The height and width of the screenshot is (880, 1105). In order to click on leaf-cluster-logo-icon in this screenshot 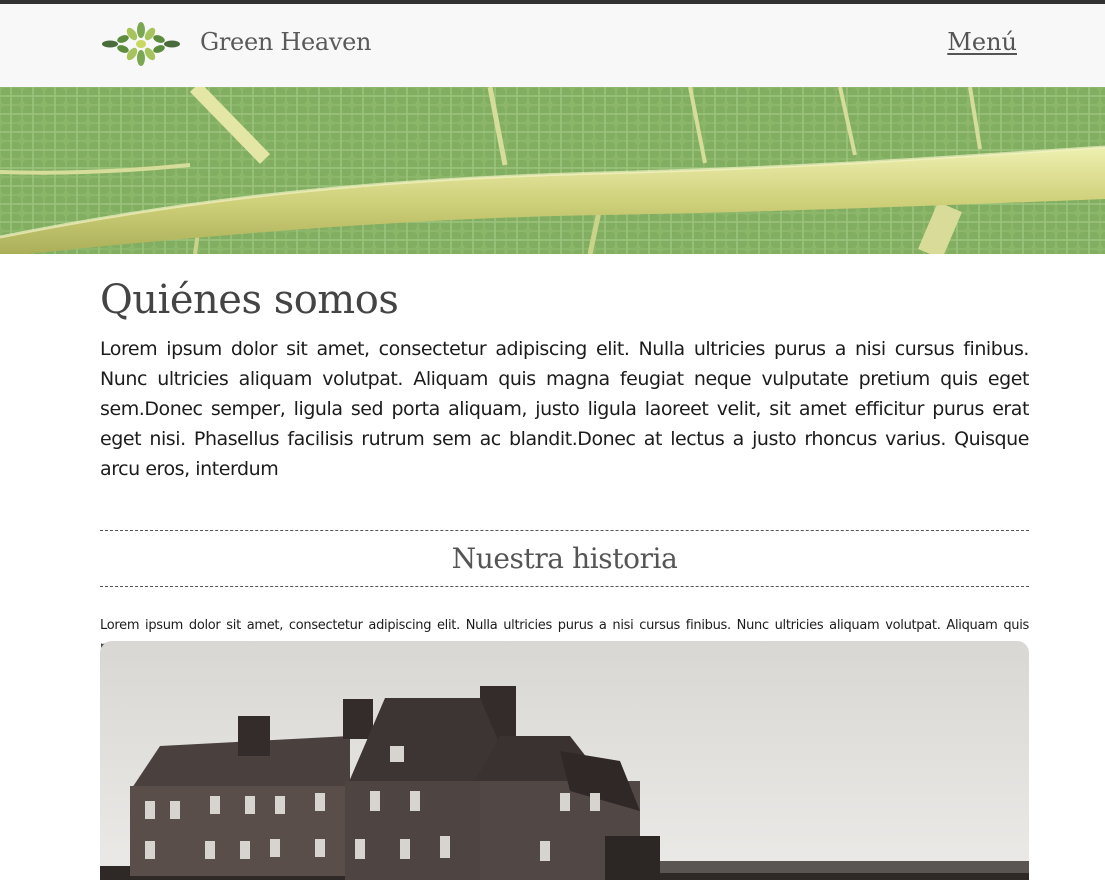, I will do `click(141, 44)`.